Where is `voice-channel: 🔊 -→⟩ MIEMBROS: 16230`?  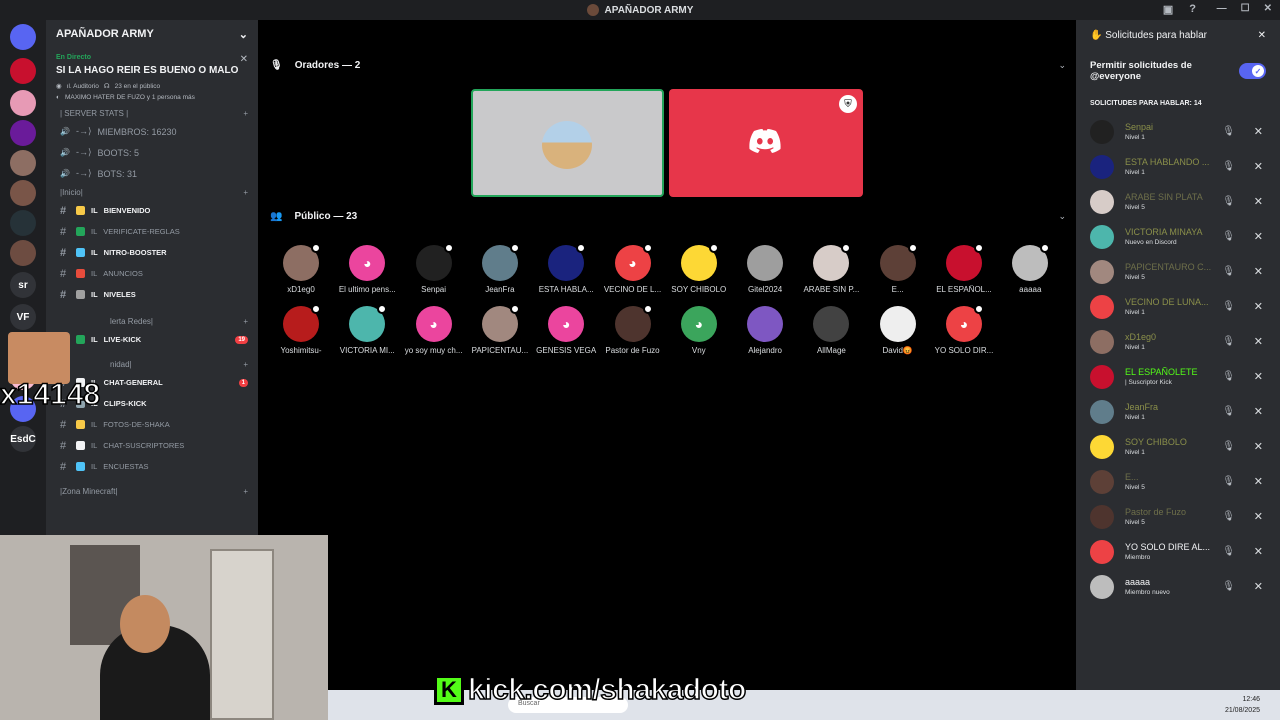
voice-channel: 🔊 -→⟩ MIEMBROS: 16230 is located at coordinates (152, 131).